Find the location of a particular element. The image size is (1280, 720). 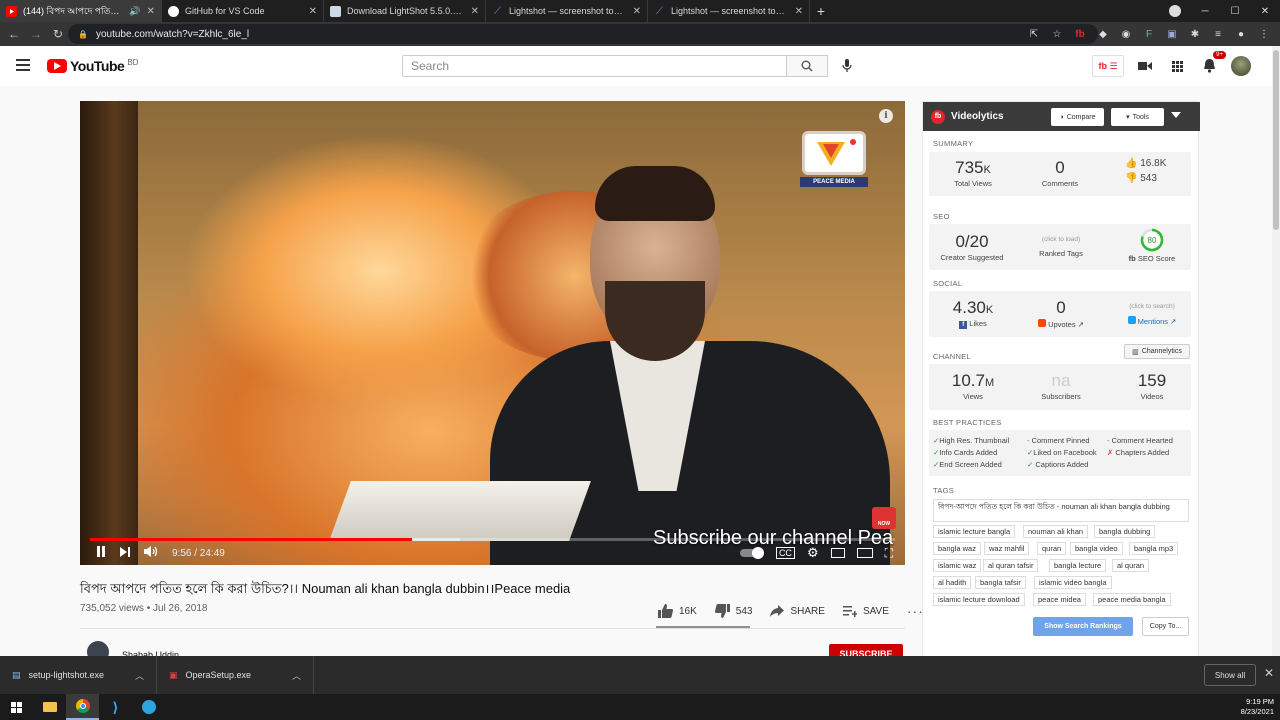

tab-github: GitHub for VS Code ✕ is located at coordinates (243, 11).